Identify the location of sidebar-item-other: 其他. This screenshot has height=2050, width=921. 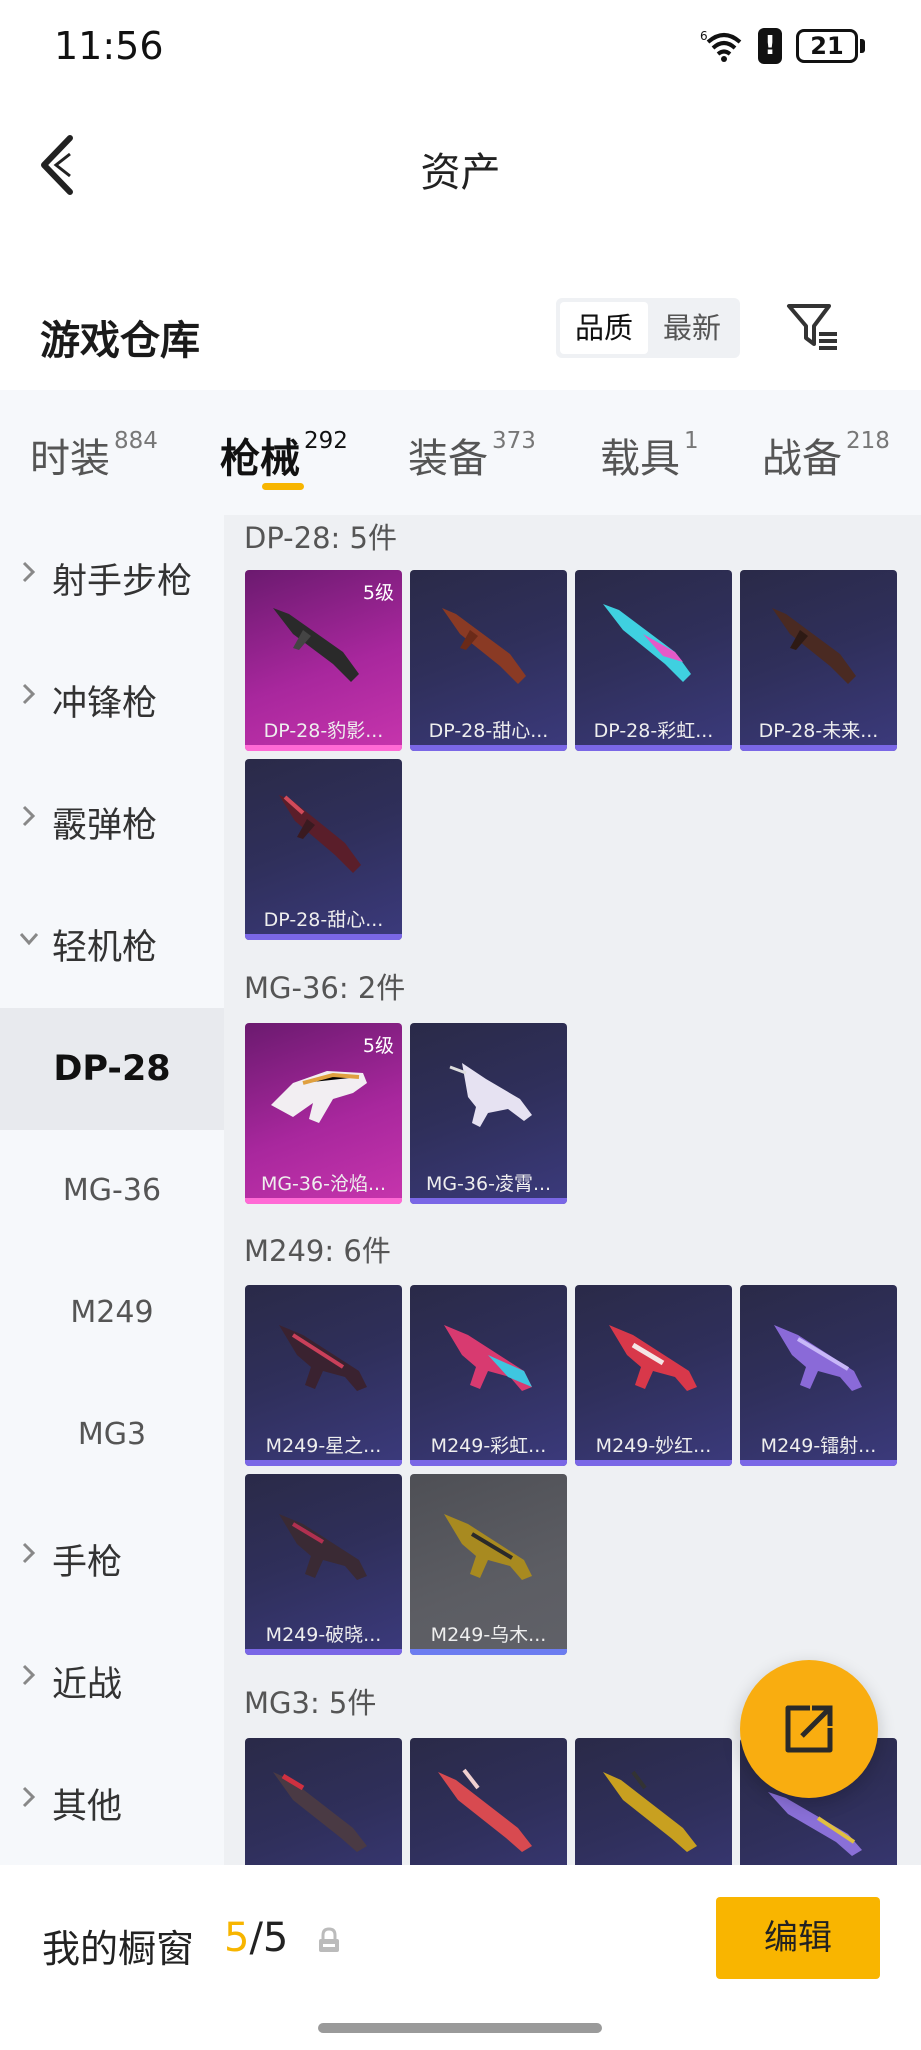
(112, 1801).